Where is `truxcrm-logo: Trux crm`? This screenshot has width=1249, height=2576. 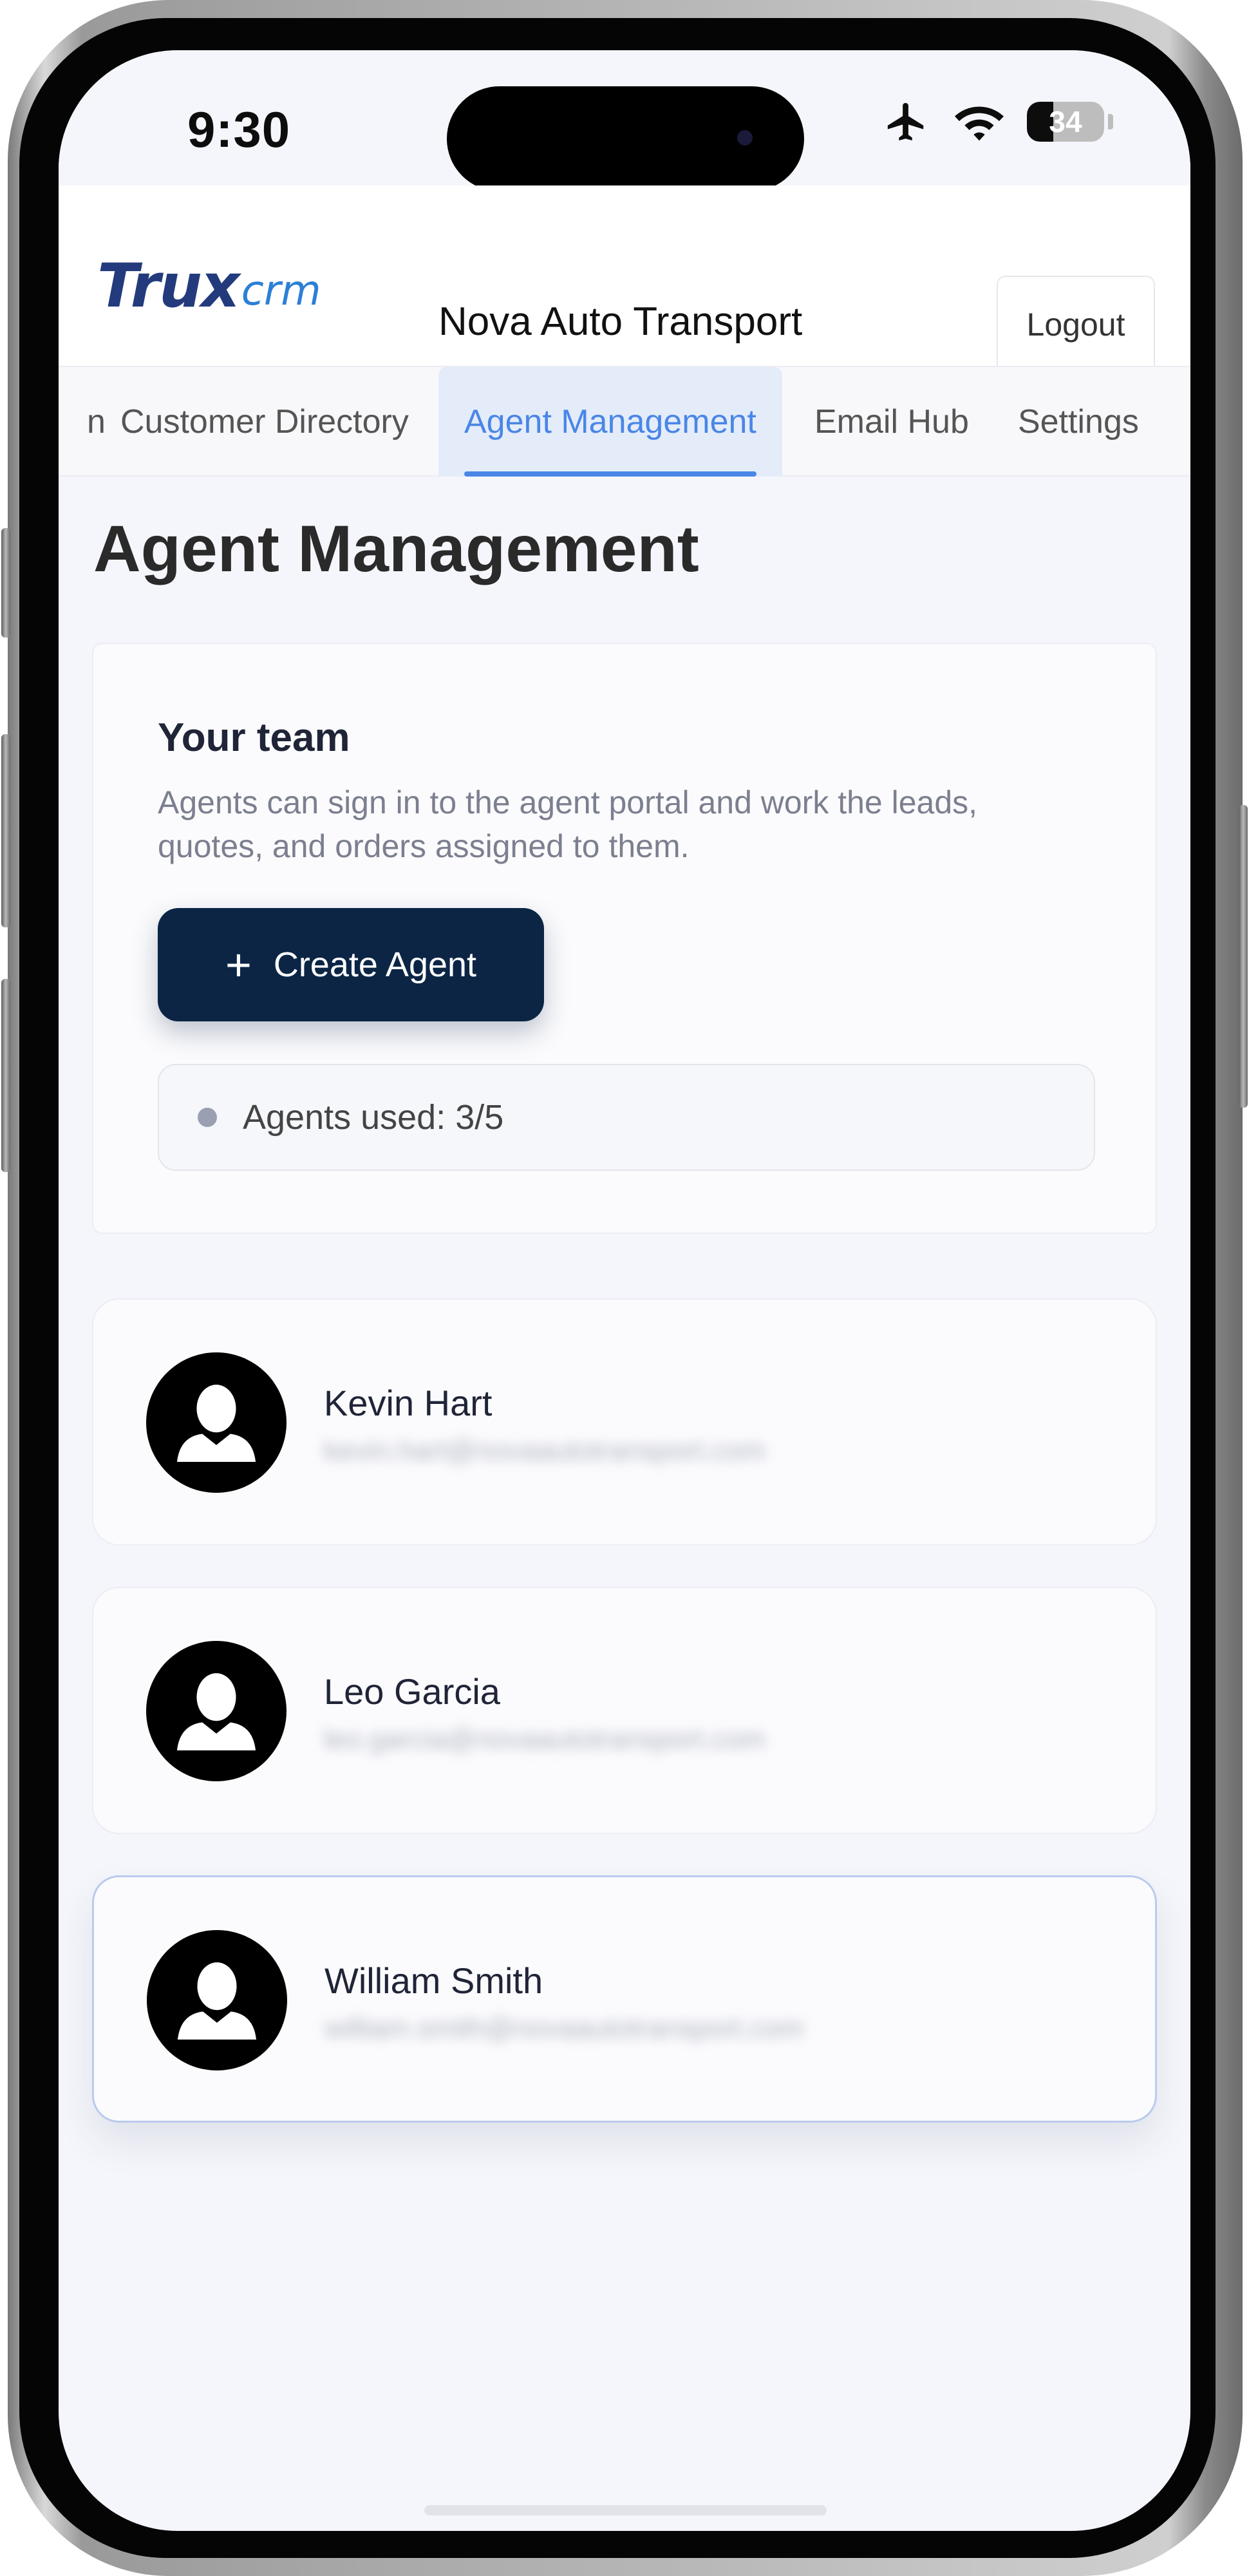 truxcrm-logo: Trux crm is located at coordinates (209, 286).